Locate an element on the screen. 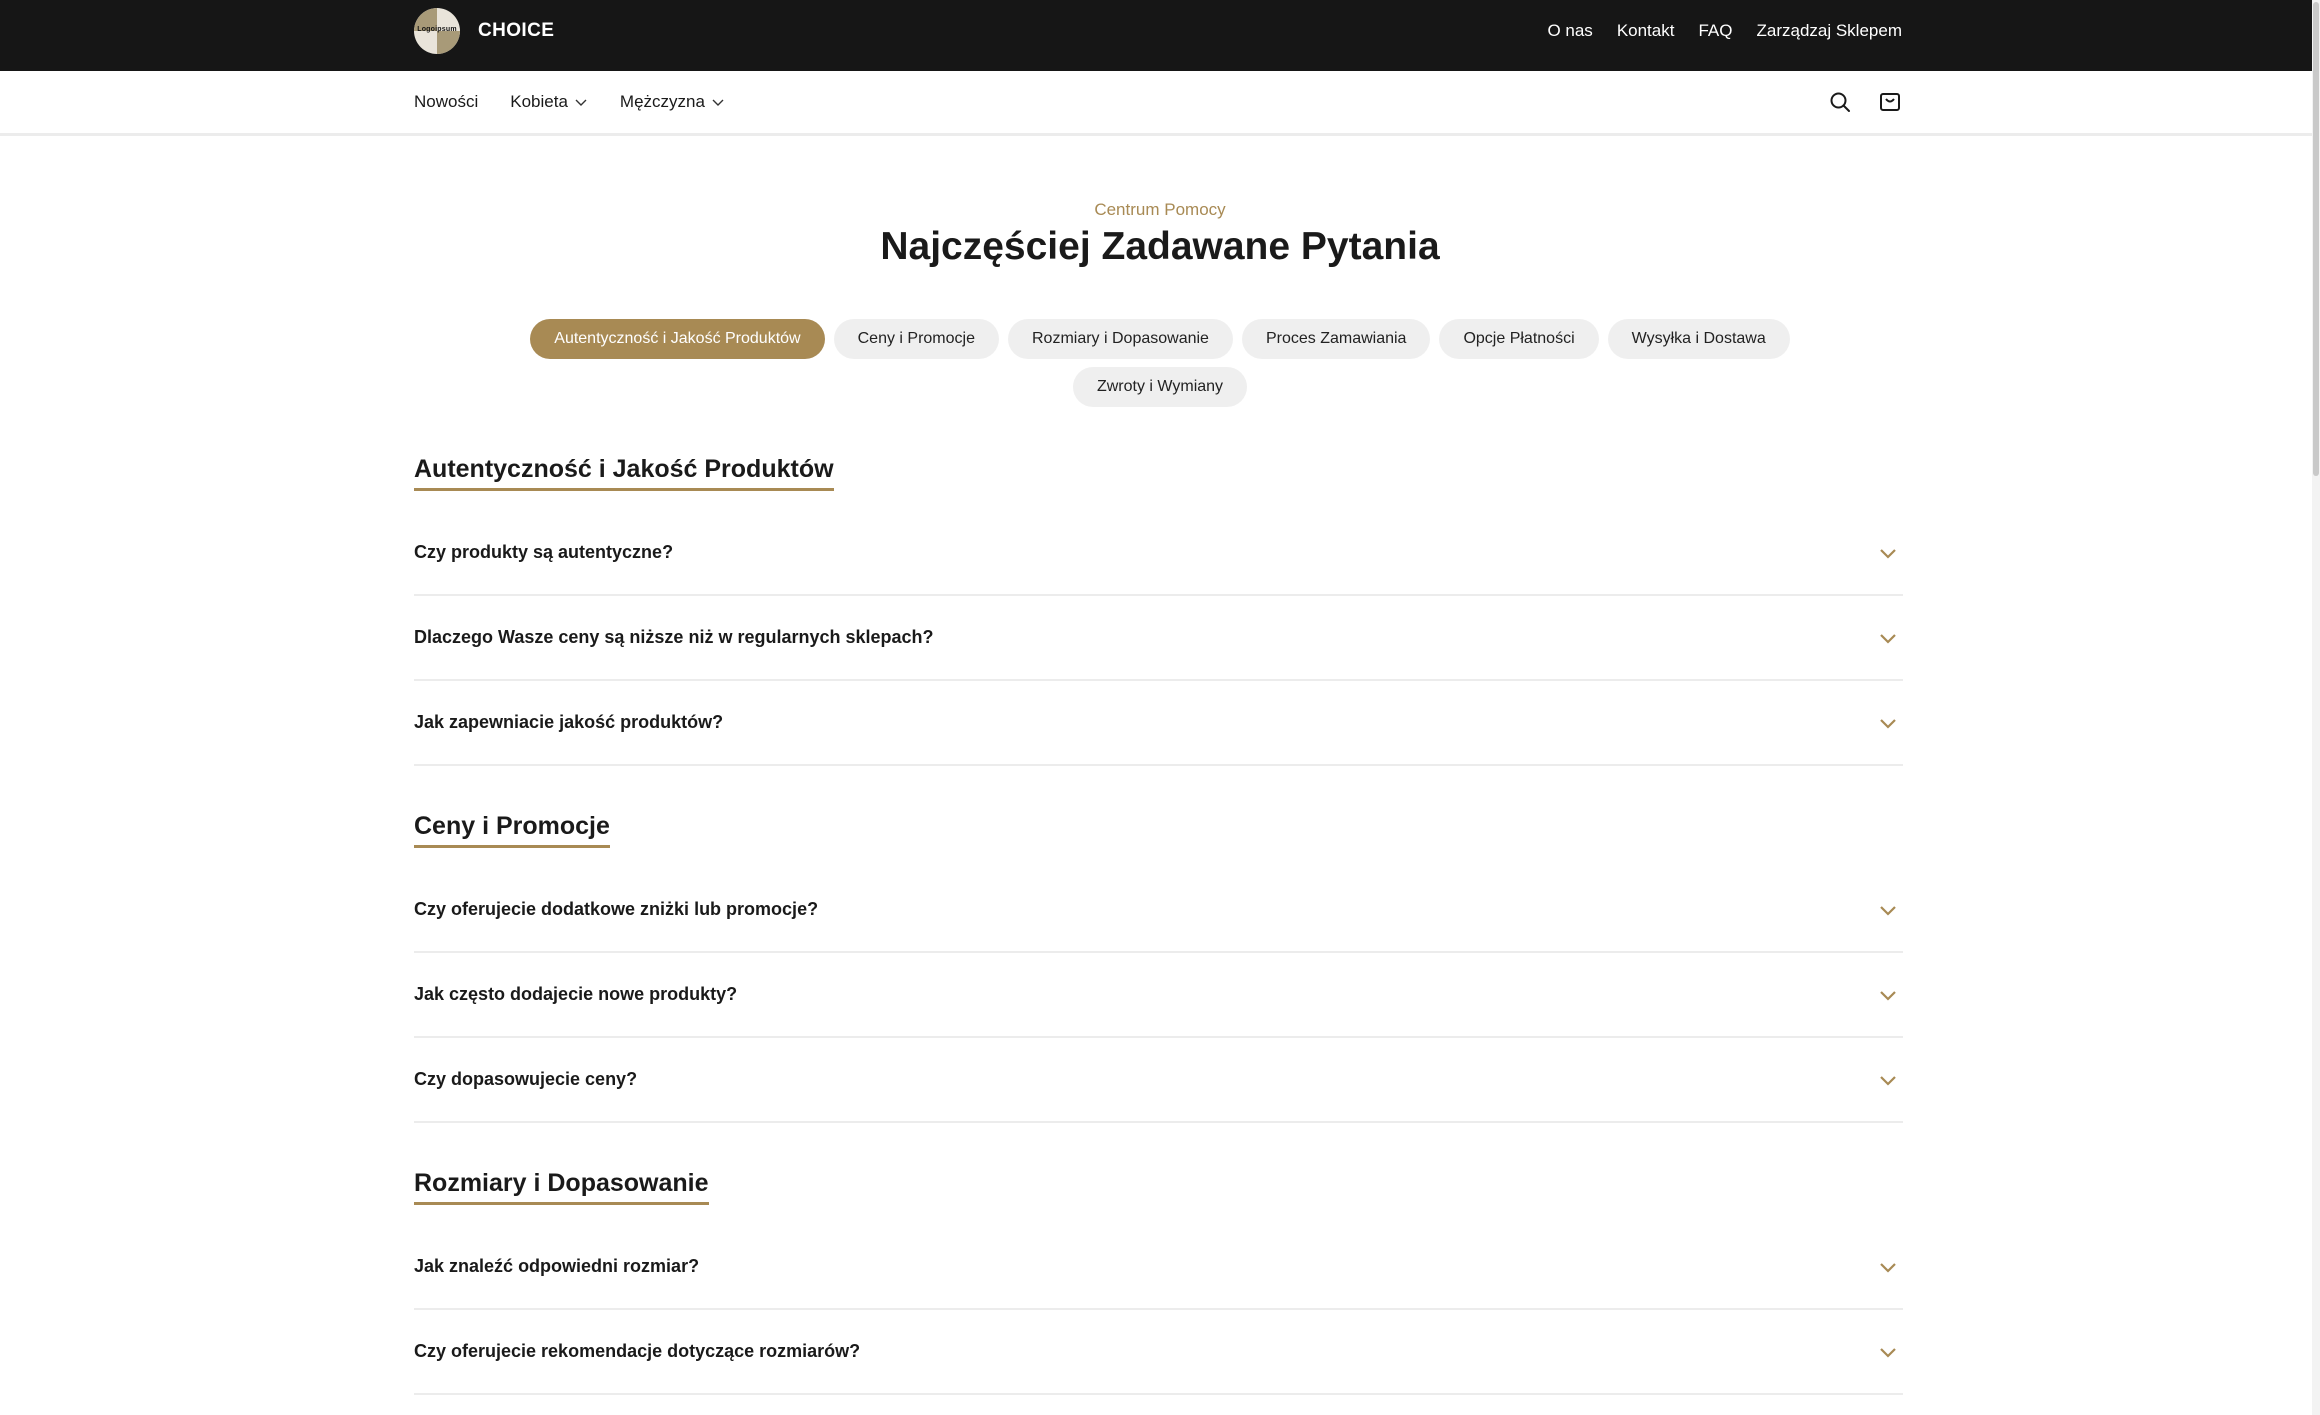 The image size is (2320, 1415). tab-payment-options: Opcje Płatności is located at coordinates (1519, 339).